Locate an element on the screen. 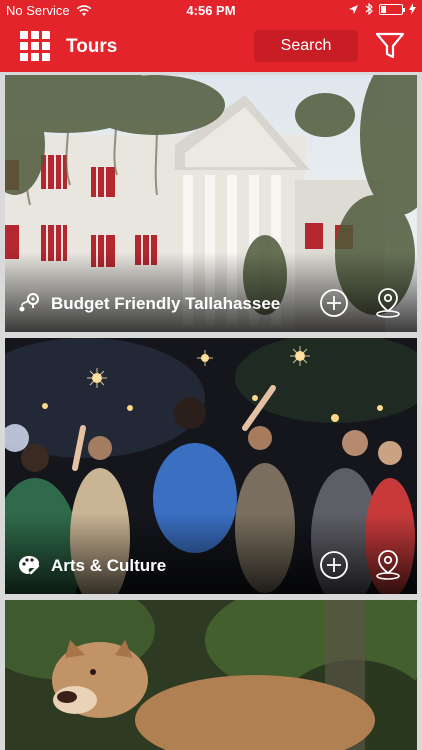  location-arrow-icon is located at coordinates (353, 9).